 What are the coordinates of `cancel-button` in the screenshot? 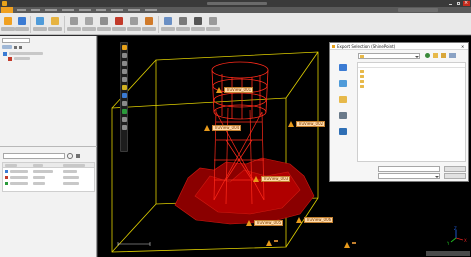 It's located at (455, 176).